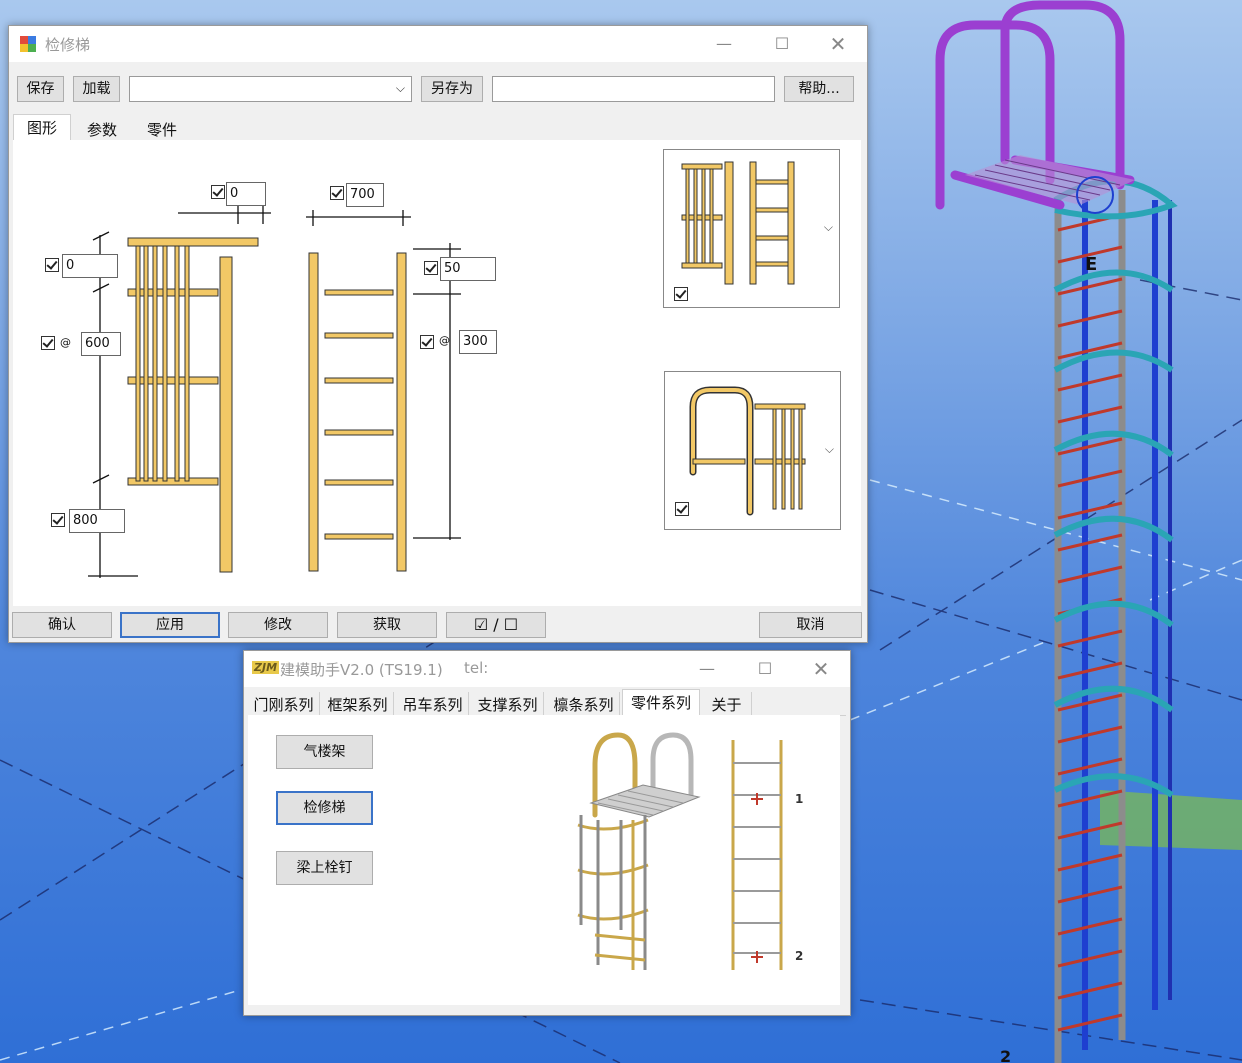  Describe the element at coordinates (639, 851) in the screenshot. I see `ladder-3d-illustration` at that location.